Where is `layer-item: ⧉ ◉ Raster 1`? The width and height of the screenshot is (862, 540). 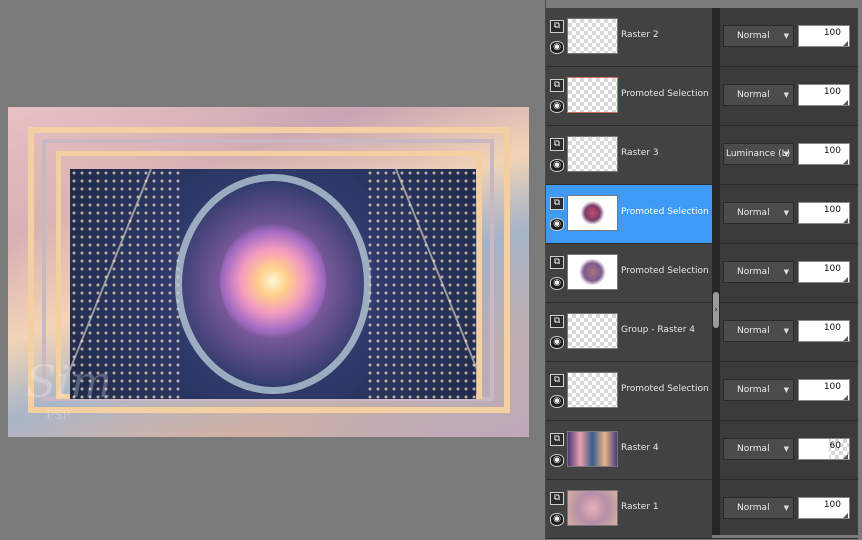
layer-item: ⧉ ◉ Raster 1 is located at coordinates (629, 509).